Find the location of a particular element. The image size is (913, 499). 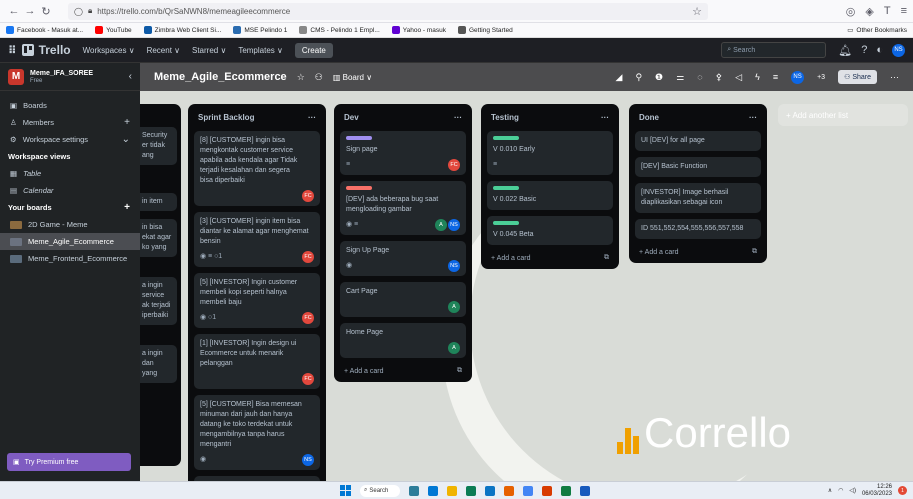

automation-icon: ⚲ is located at coordinates (638, 77).